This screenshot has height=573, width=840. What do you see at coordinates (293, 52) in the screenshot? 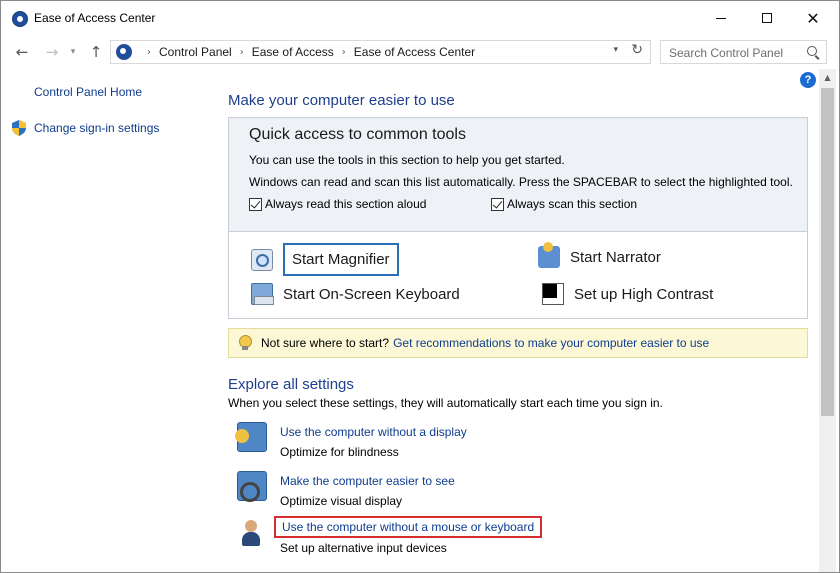
I see `breadcrumb-ease-of-access: Ease of Access` at bounding box center [293, 52].